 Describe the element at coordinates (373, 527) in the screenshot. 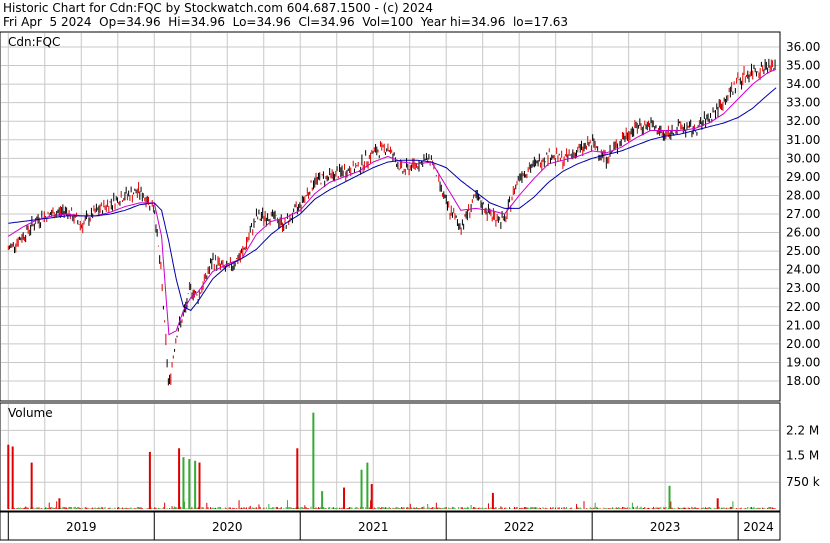

I see `year-label: 2021` at that location.